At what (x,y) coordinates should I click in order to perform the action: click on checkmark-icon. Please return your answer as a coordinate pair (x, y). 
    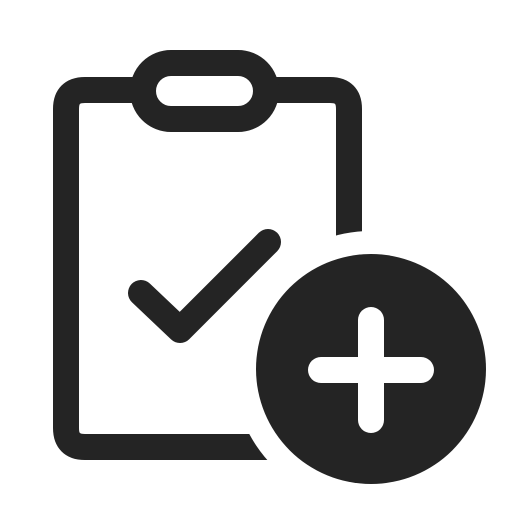
    Looking at the image, I should click on (204, 286).